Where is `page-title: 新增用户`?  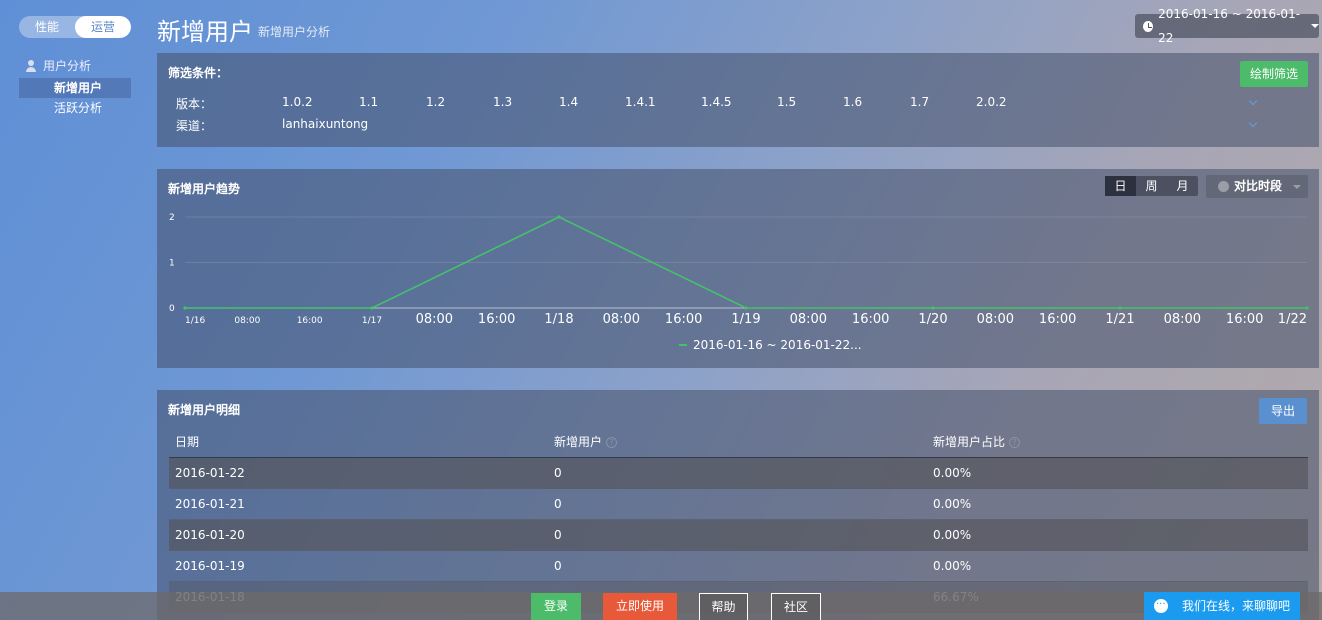
page-title: 新增用户 is located at coordinates (205, 32).